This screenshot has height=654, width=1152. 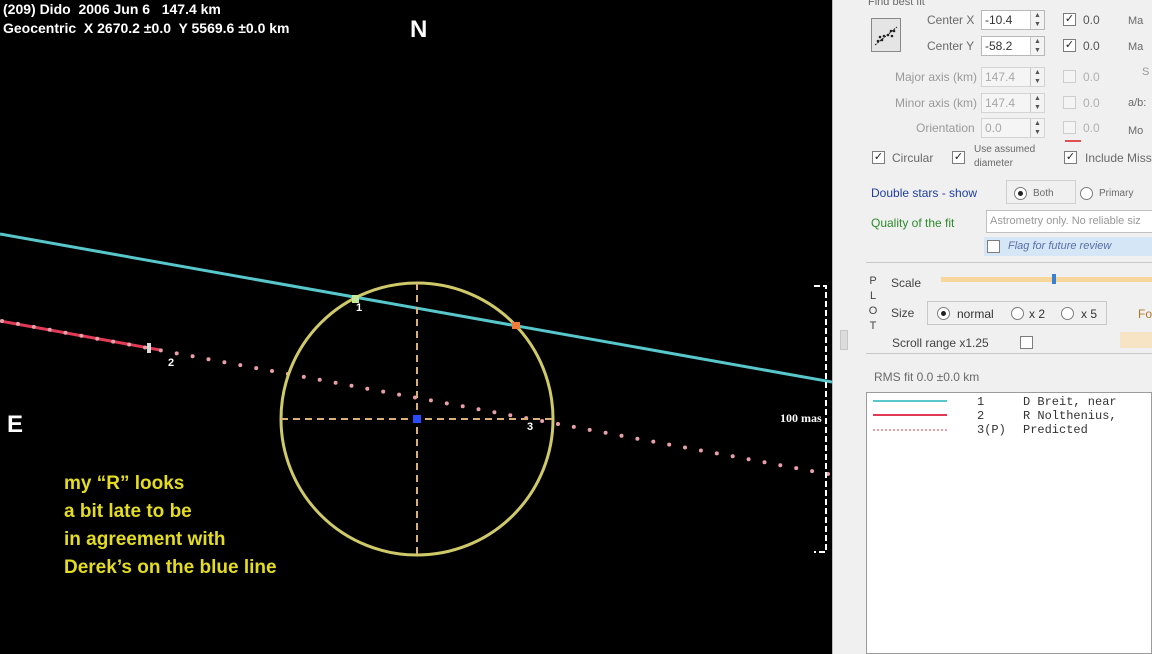 I want to click on orange-strip, so click(x=1136, y=340).